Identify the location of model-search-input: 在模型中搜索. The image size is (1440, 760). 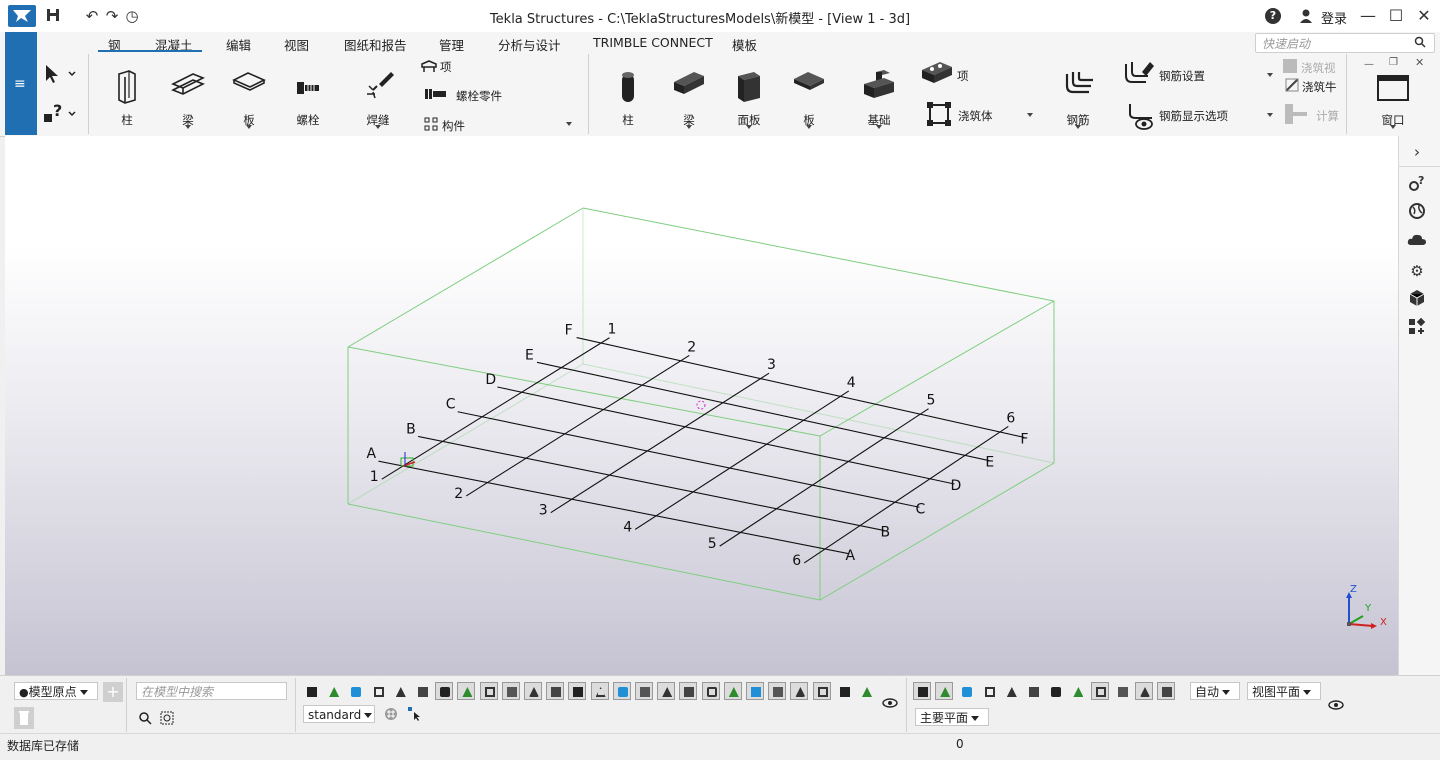
(211, 691).